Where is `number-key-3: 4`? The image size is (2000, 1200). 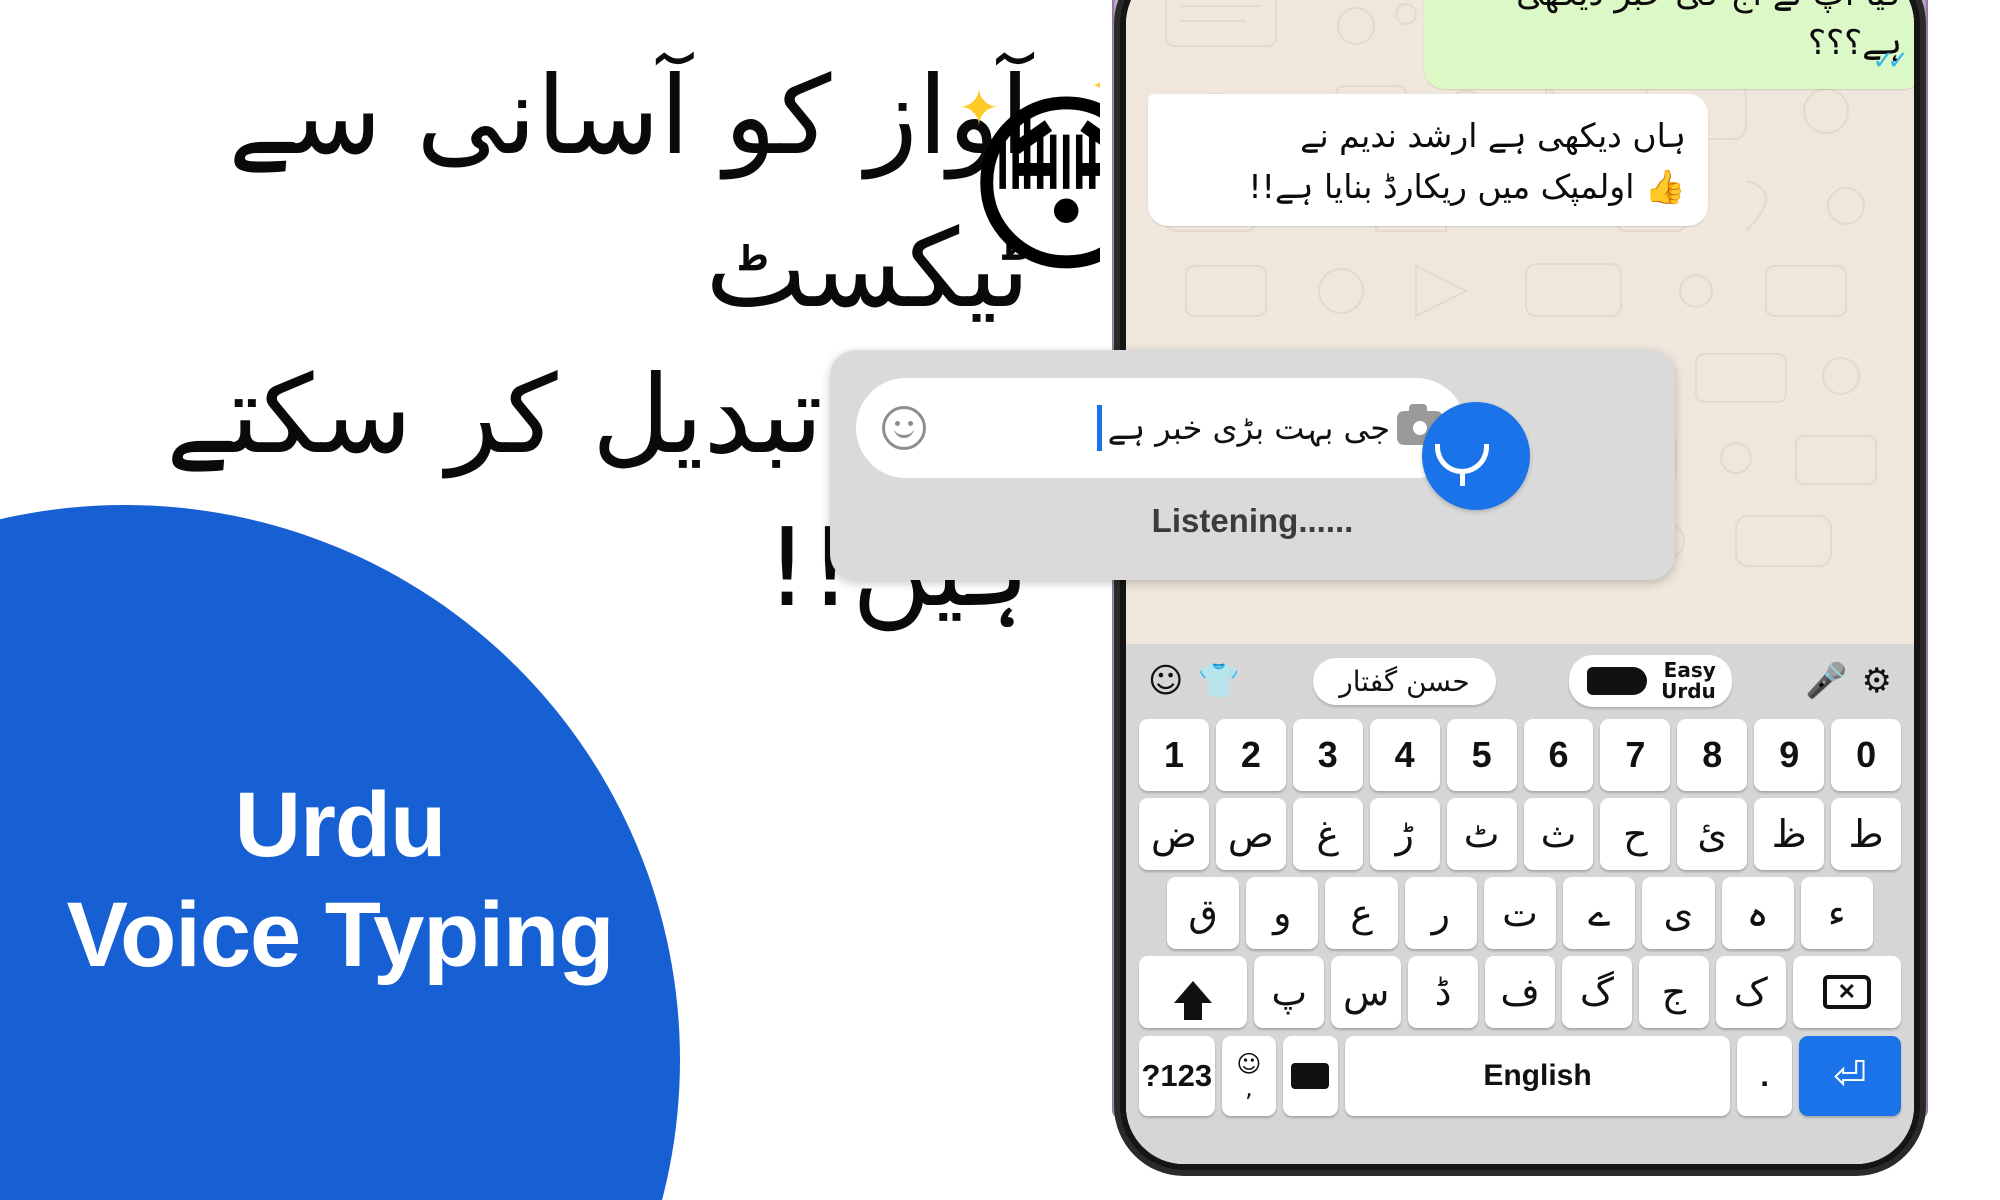 number-key-3: 4 is located at coordinates (1404, 755).